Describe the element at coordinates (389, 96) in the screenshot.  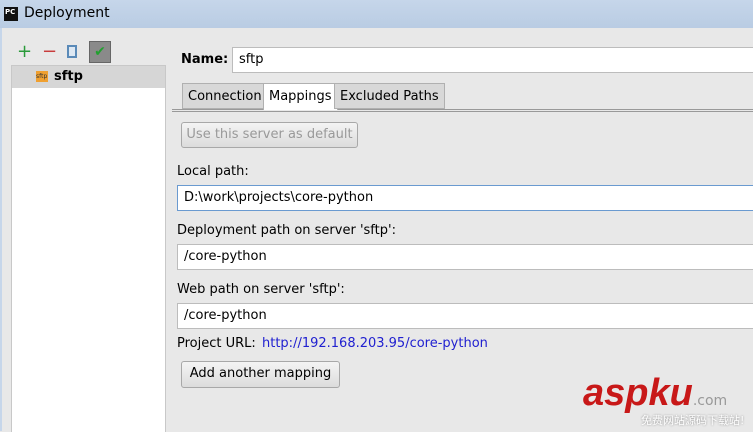
I see `tab-excluded-paths: Excluded Paths` at that location.